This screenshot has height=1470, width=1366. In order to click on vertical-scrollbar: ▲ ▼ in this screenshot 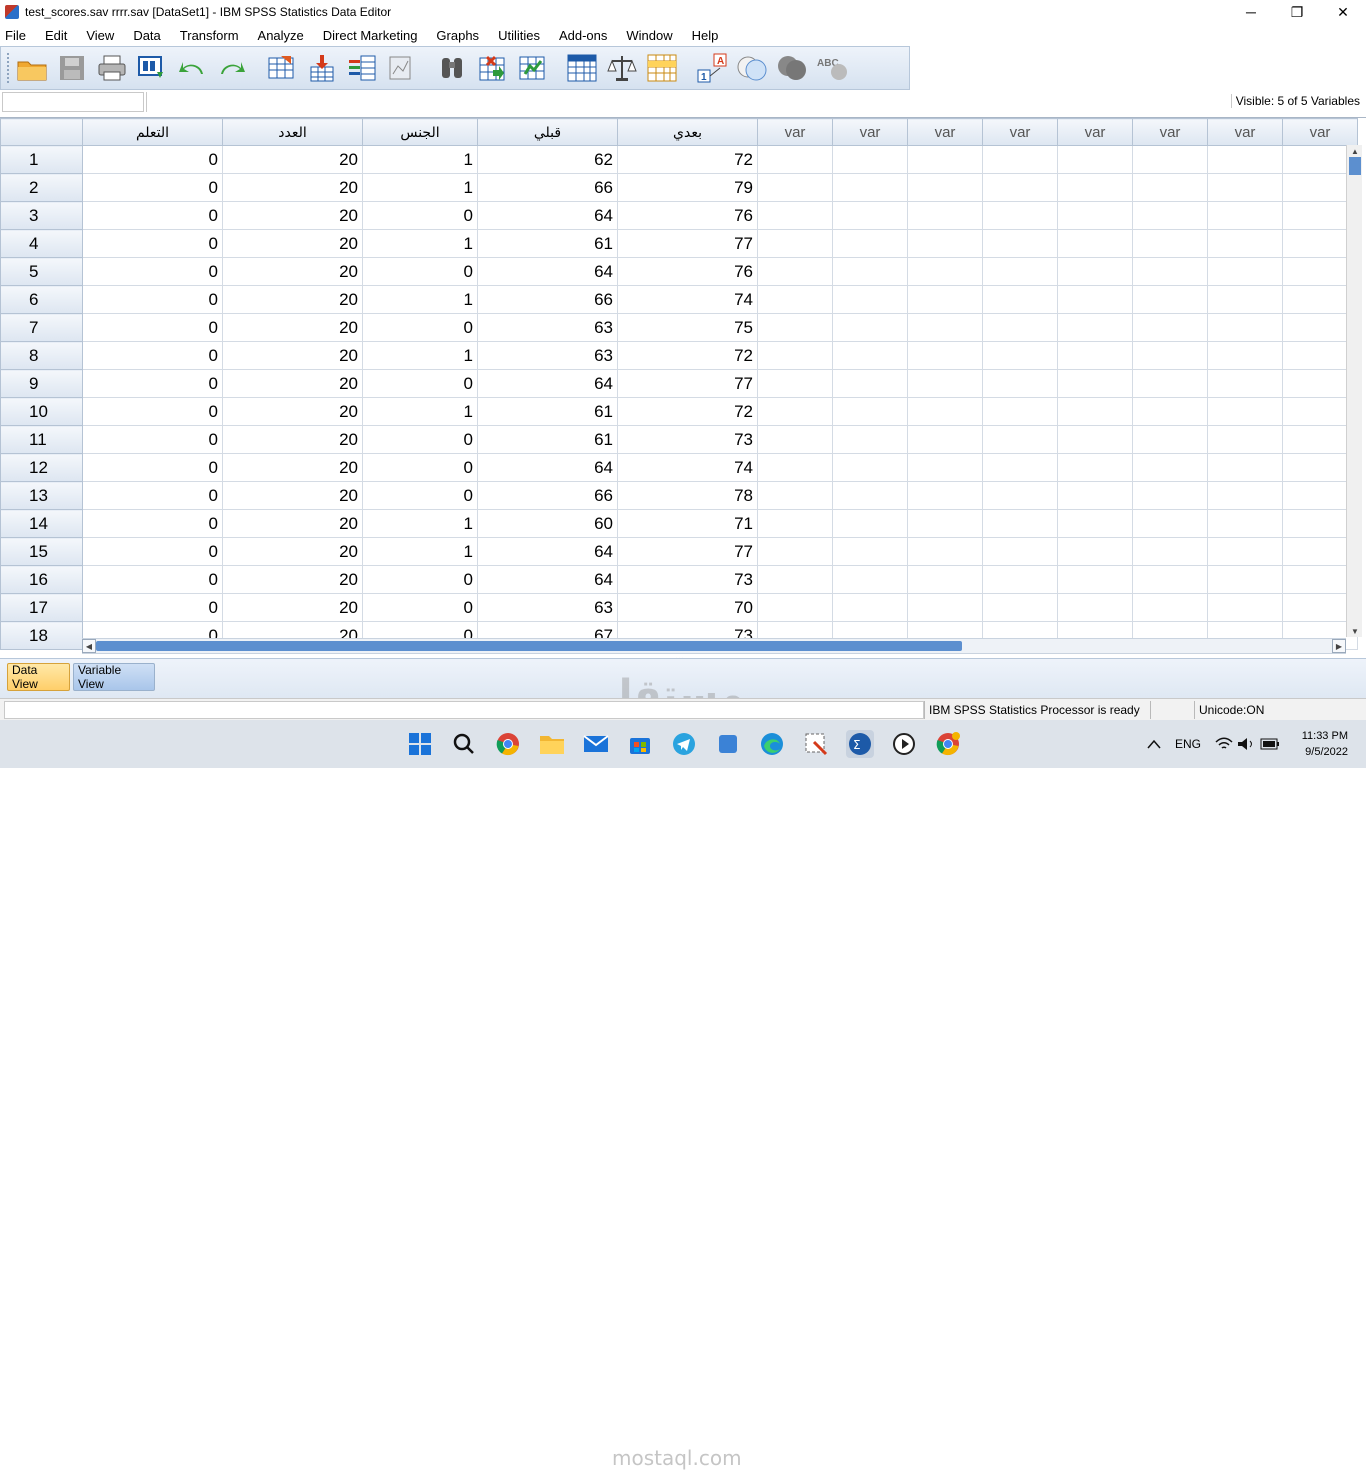, I will do `click(1354, 391)`.